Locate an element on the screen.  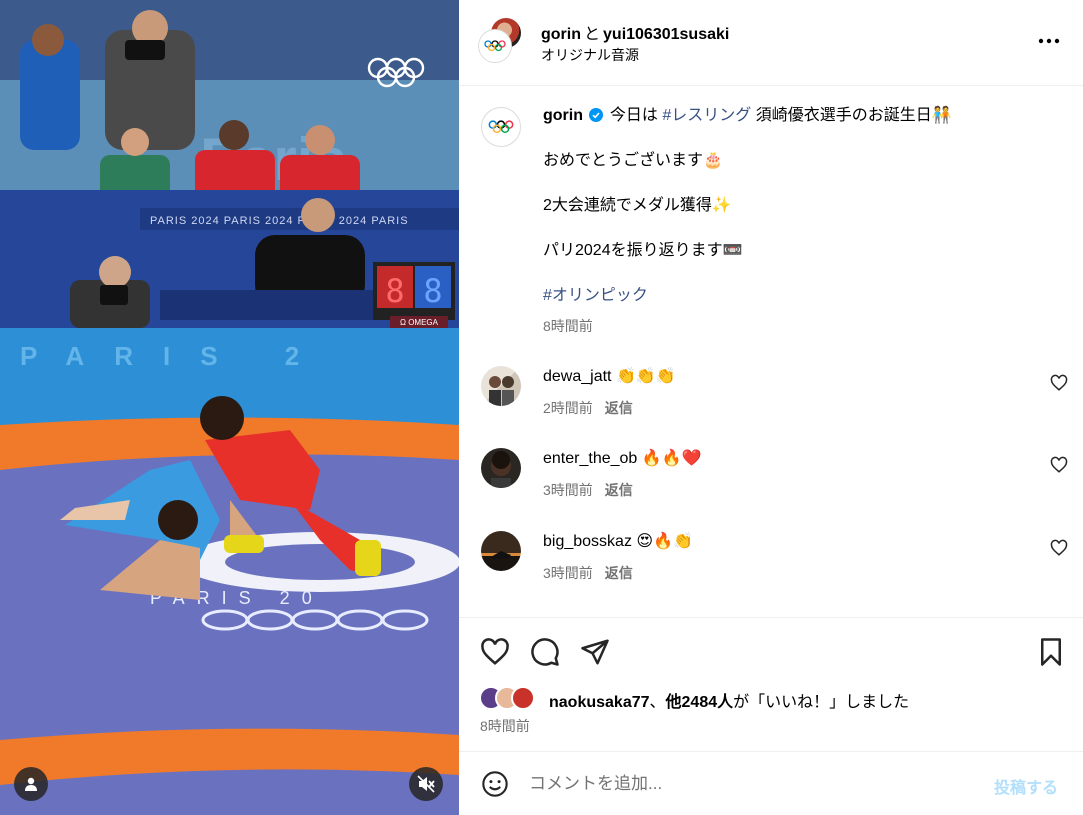
caption-intro-suffix: 須崎優衣選手のお誕生日🧑‍🤝‍🧑 is located at coordinates (851, 115).